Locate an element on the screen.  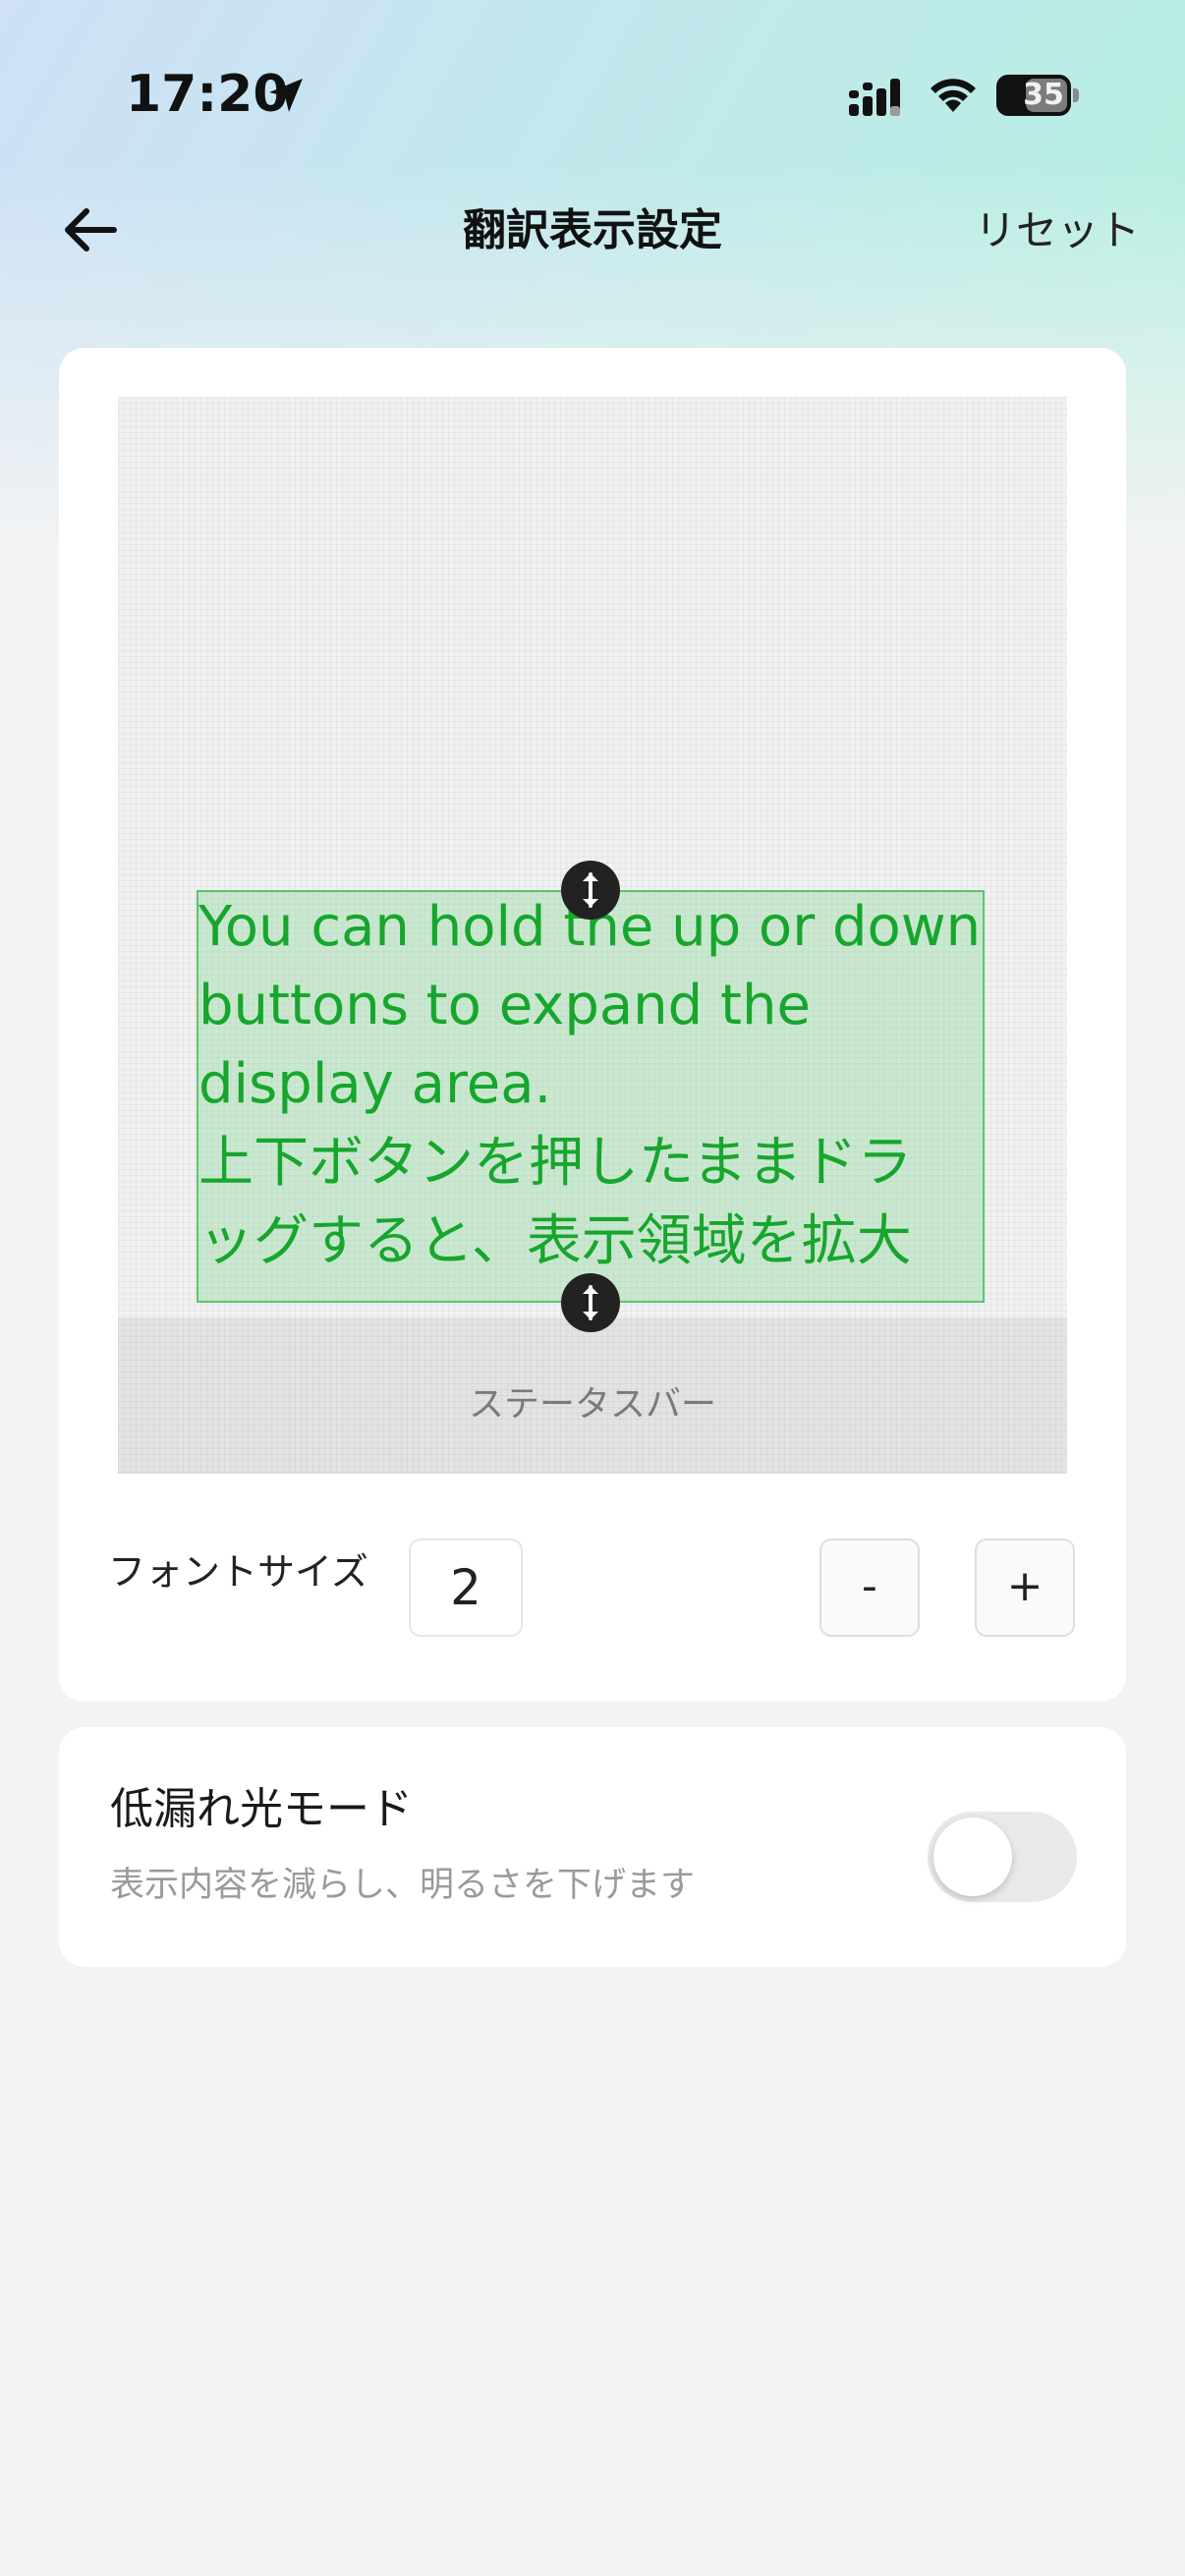
resize-handle-bottom is located at coordinates (591, 1302).